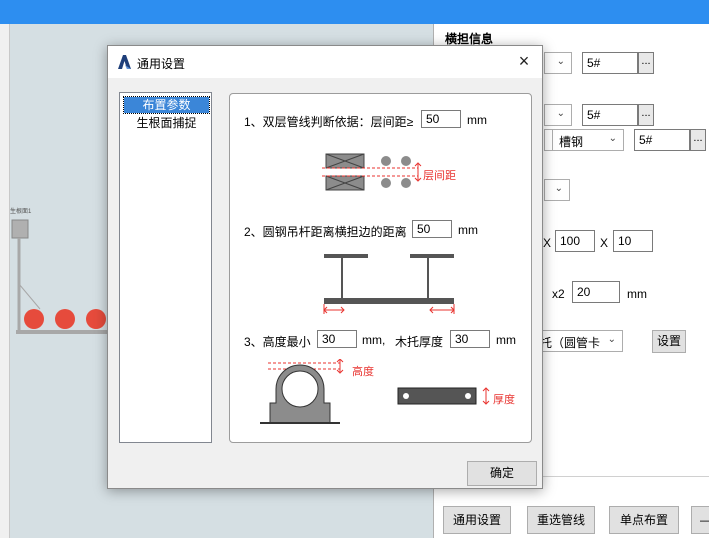  I want to click on reselect-pipes-button: 重选管线, so click(561, 520).